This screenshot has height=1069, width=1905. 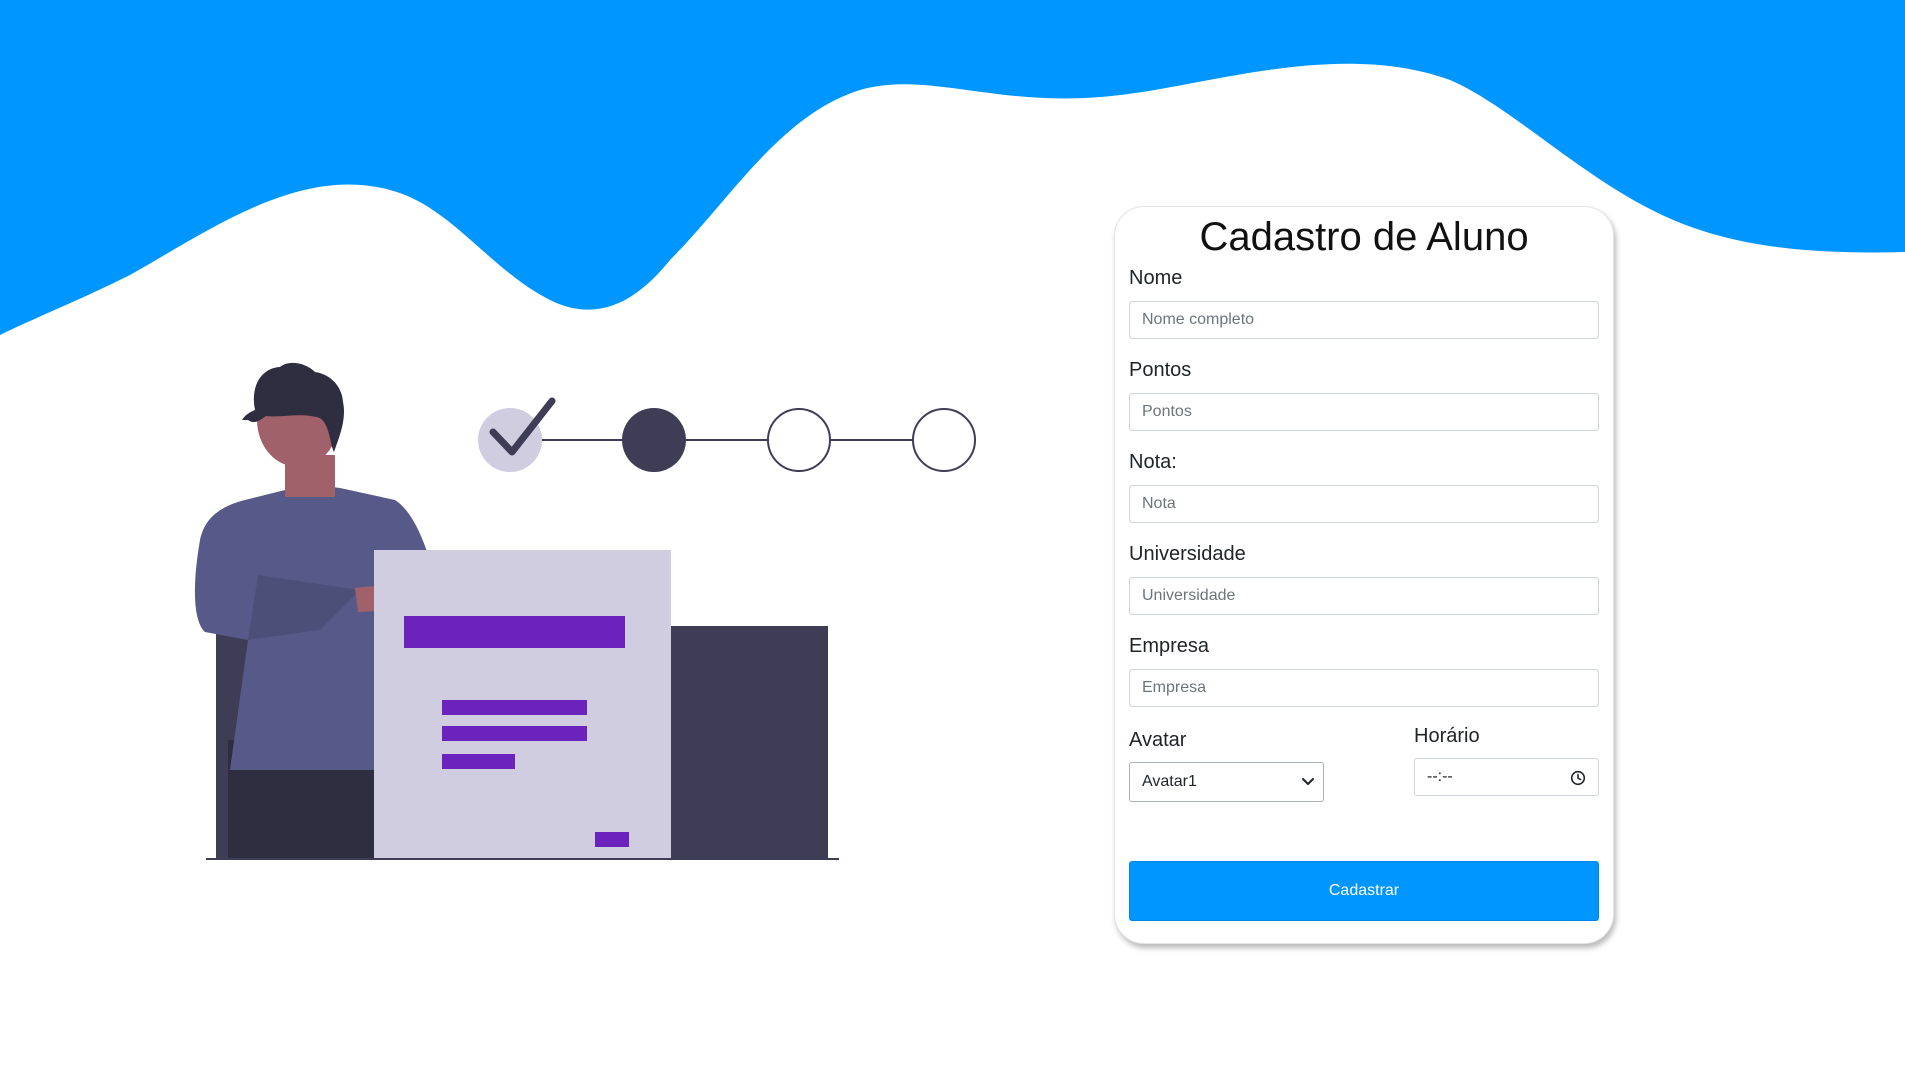 I want to click on horario-label: Horário, so click(x=1447, y=736).